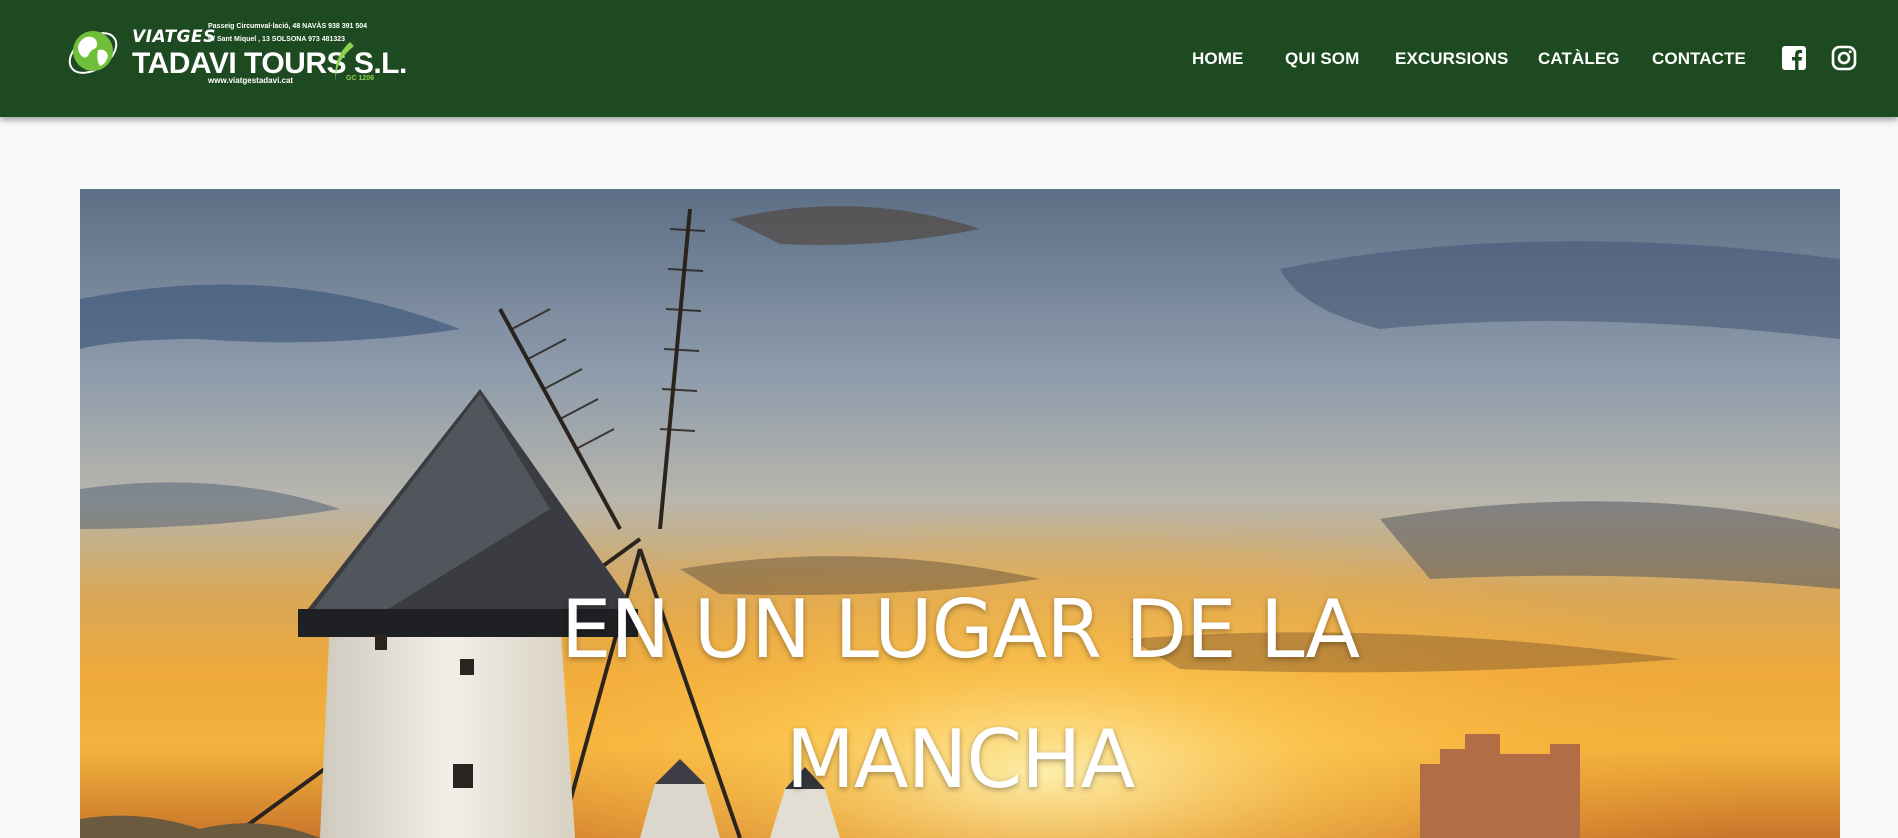 The width and height of the screenshot is (1898, 838). I want to click on nav-item-home: HOME, so click(1217, 59).